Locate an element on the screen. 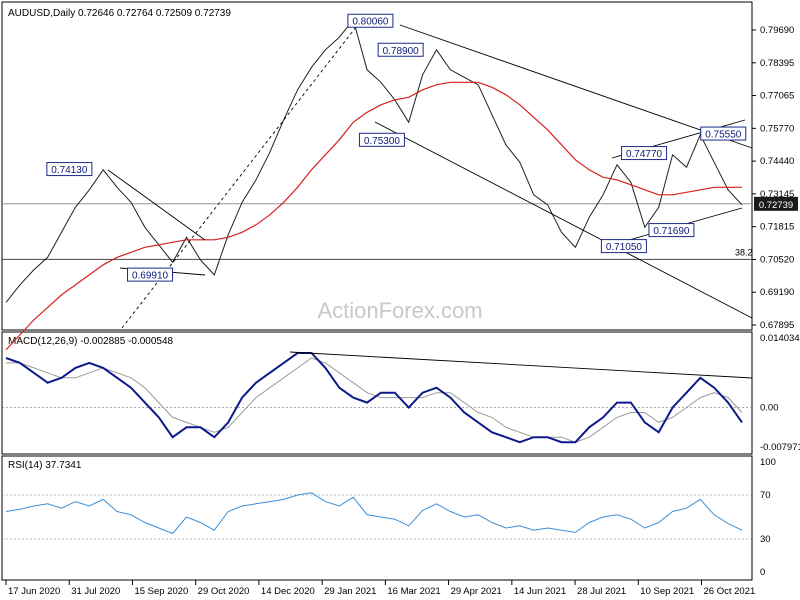 This screenshot has width=800, height=600. x-axis-label: 14 Dec 2020 is located at coordinates (288, 591).